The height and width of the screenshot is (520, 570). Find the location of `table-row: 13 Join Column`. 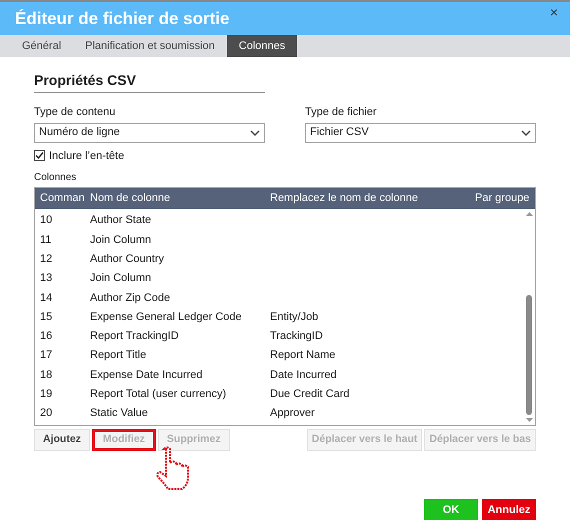

table-row: 13 Join Column is located at coordinates (279, 278).